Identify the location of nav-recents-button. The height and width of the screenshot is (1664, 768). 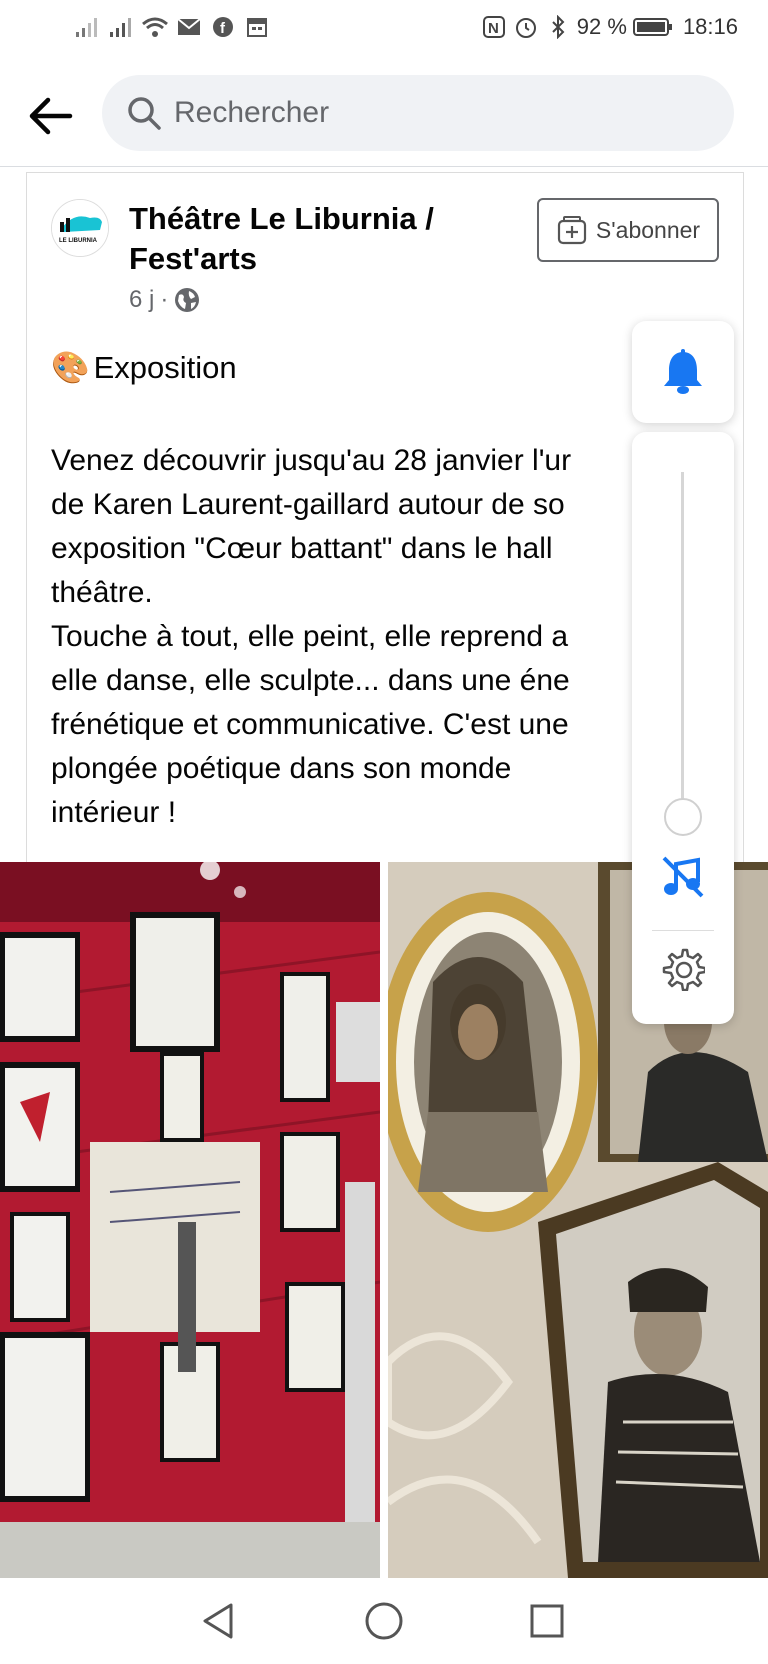
(547, 1621).